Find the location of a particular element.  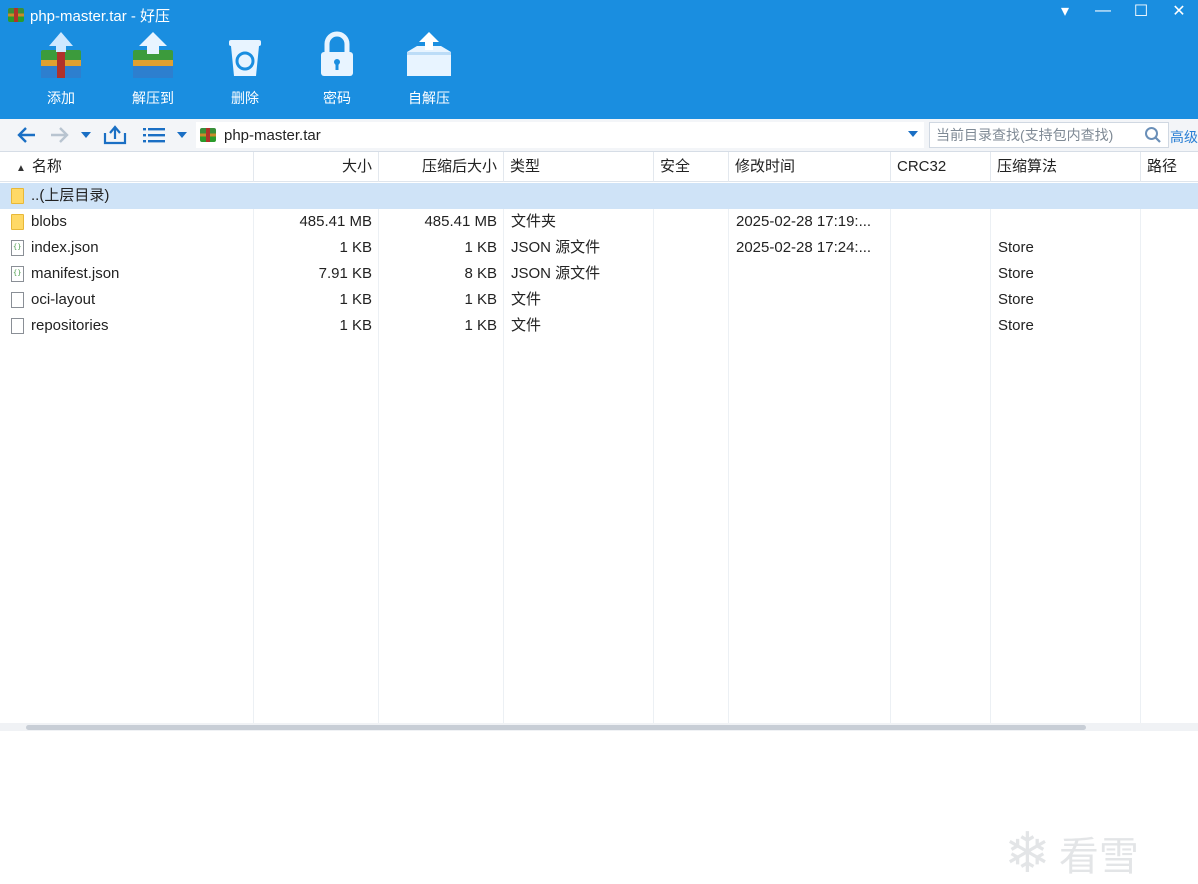

cell-name: blobs is located at coordinates (49, 221).